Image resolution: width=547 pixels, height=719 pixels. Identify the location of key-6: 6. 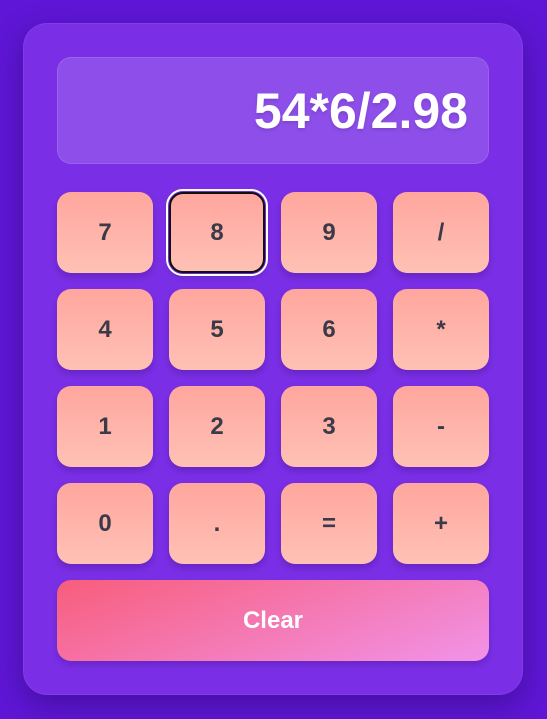
(329, 329).